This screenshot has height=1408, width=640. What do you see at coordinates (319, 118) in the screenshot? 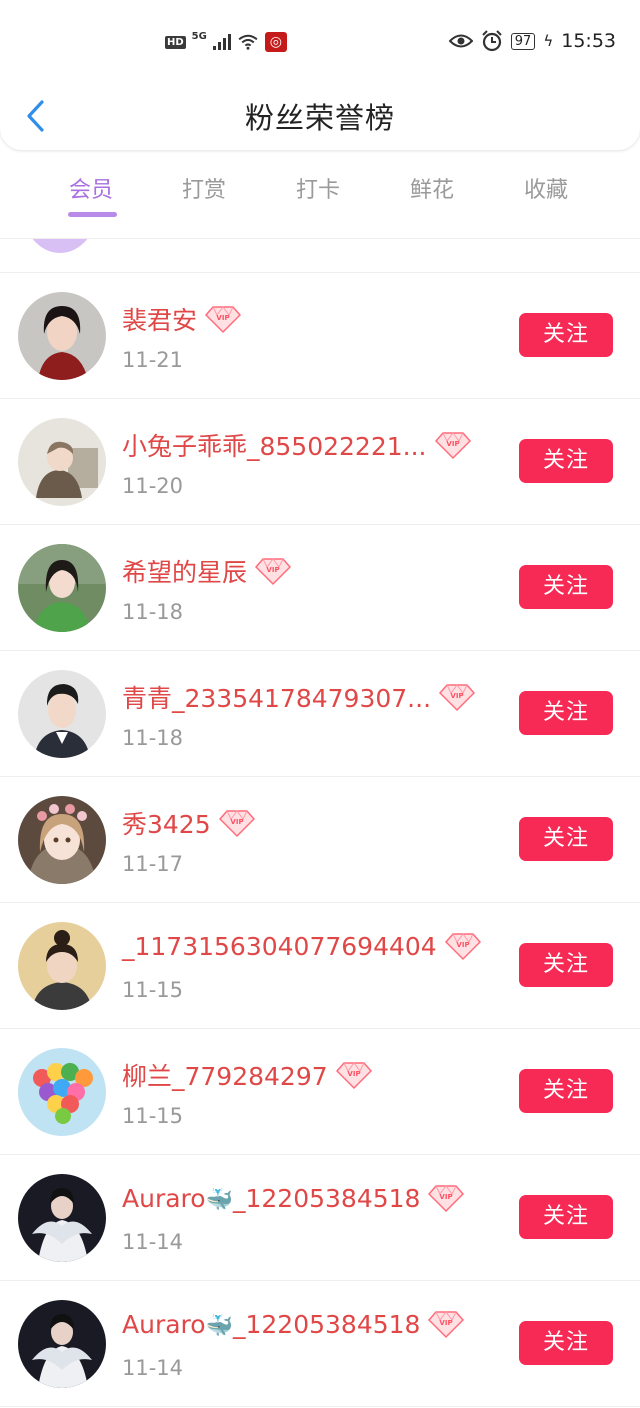
I see `page-title: 粉丝荣誉榜` at bounding box center [319, 118].